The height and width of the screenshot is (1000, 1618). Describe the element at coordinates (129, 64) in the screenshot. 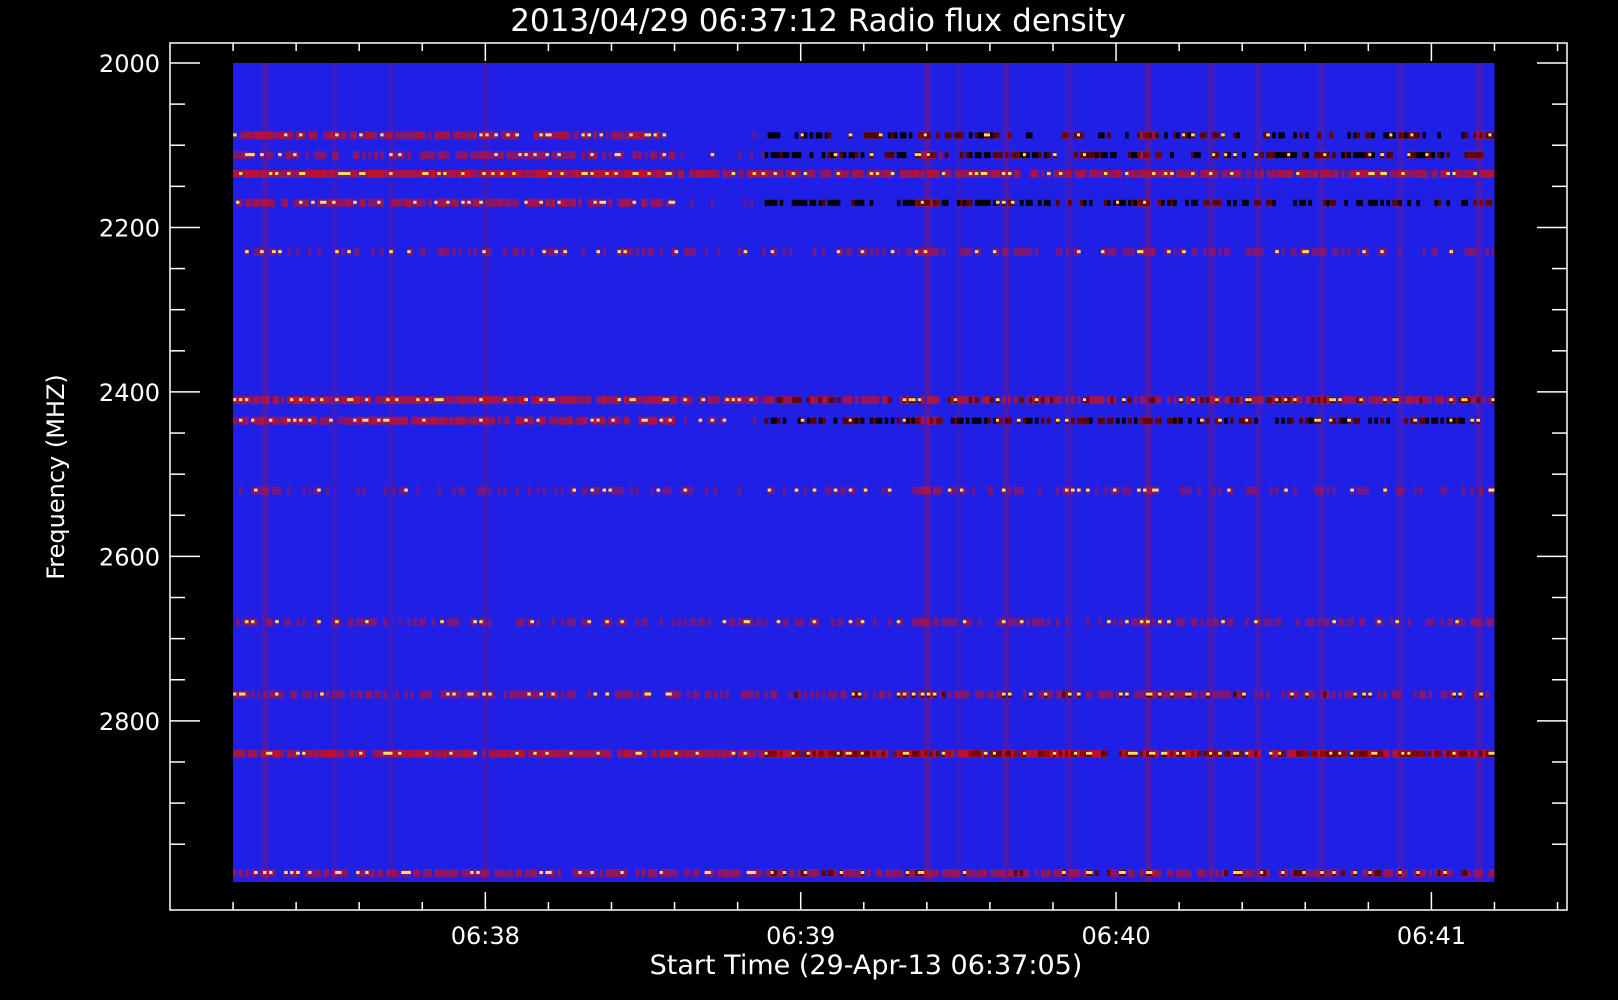

I see `y-tick-label: 2000` at that location.